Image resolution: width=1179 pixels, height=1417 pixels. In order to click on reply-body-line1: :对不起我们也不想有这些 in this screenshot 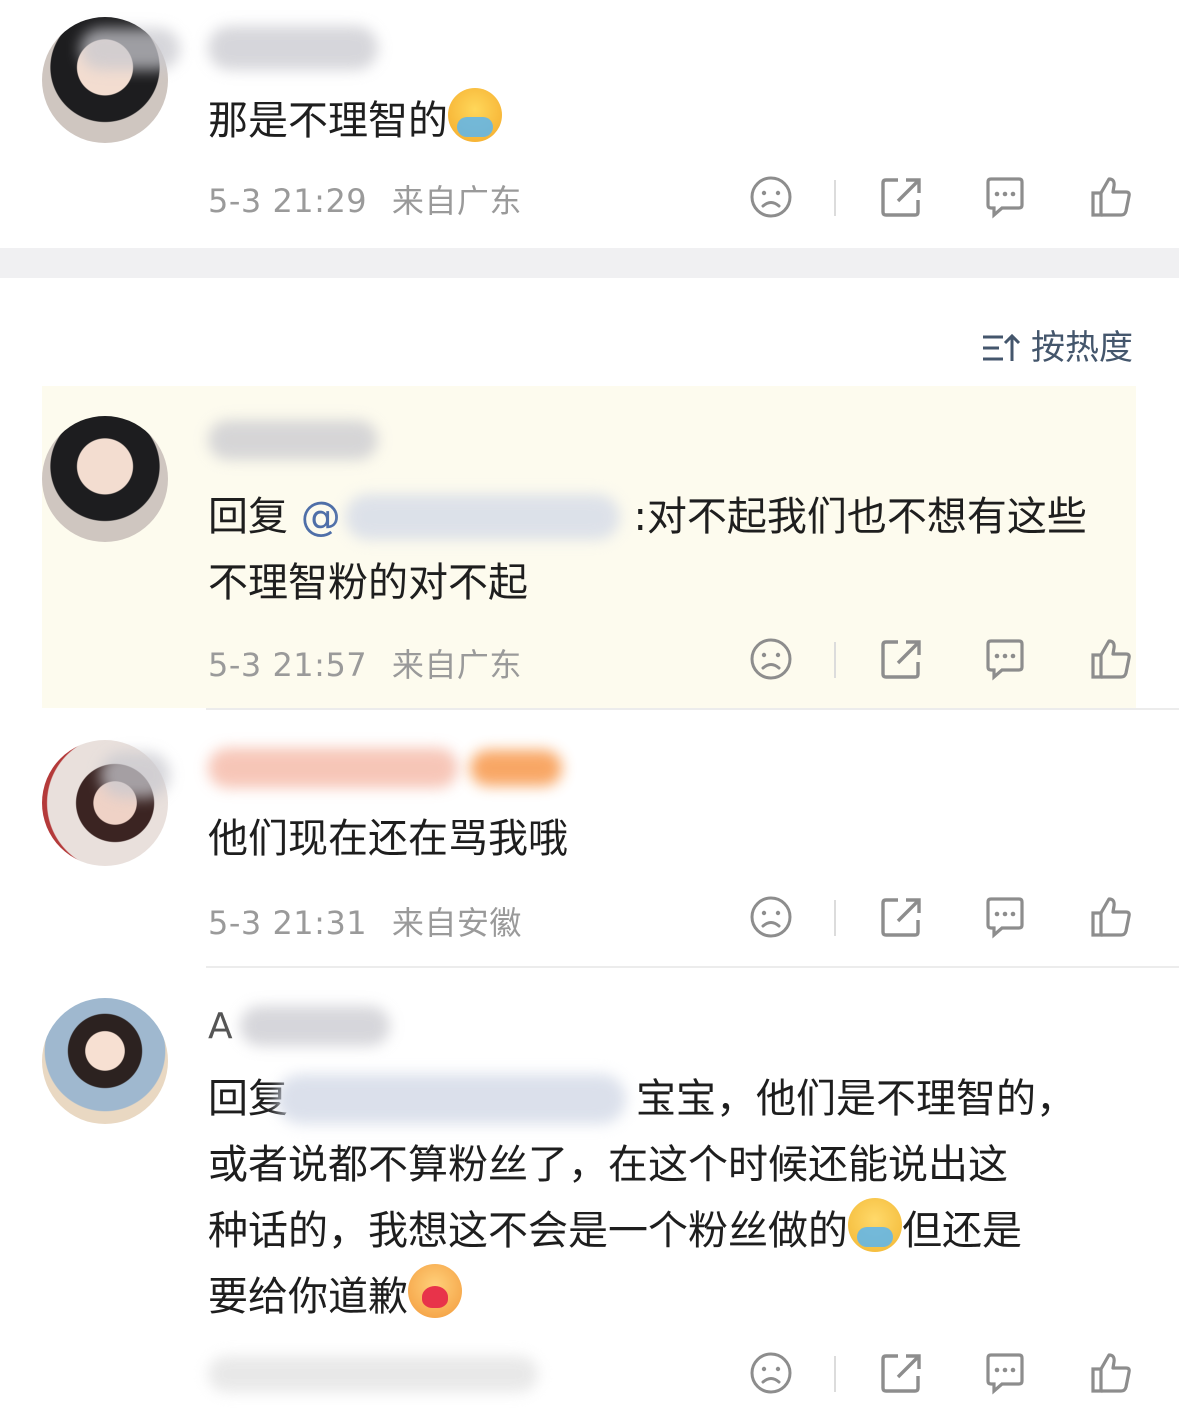, I will do `click(860, 517)`.